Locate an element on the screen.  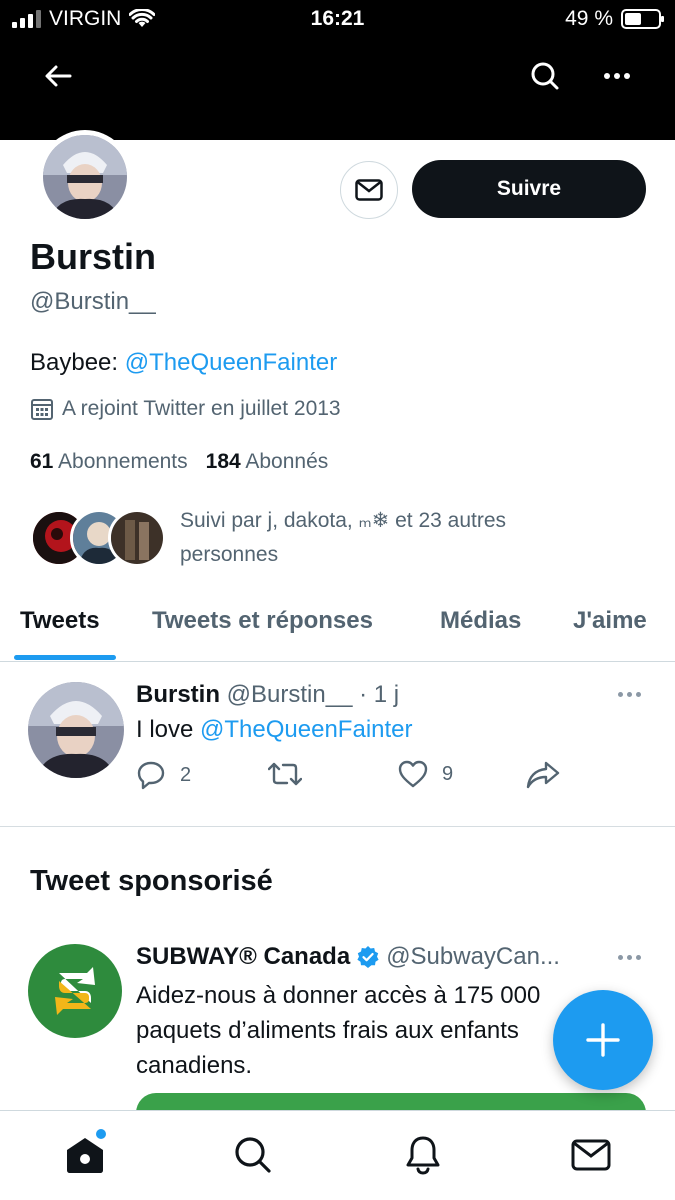
plus-icon is located at coordinates (603, 1040).